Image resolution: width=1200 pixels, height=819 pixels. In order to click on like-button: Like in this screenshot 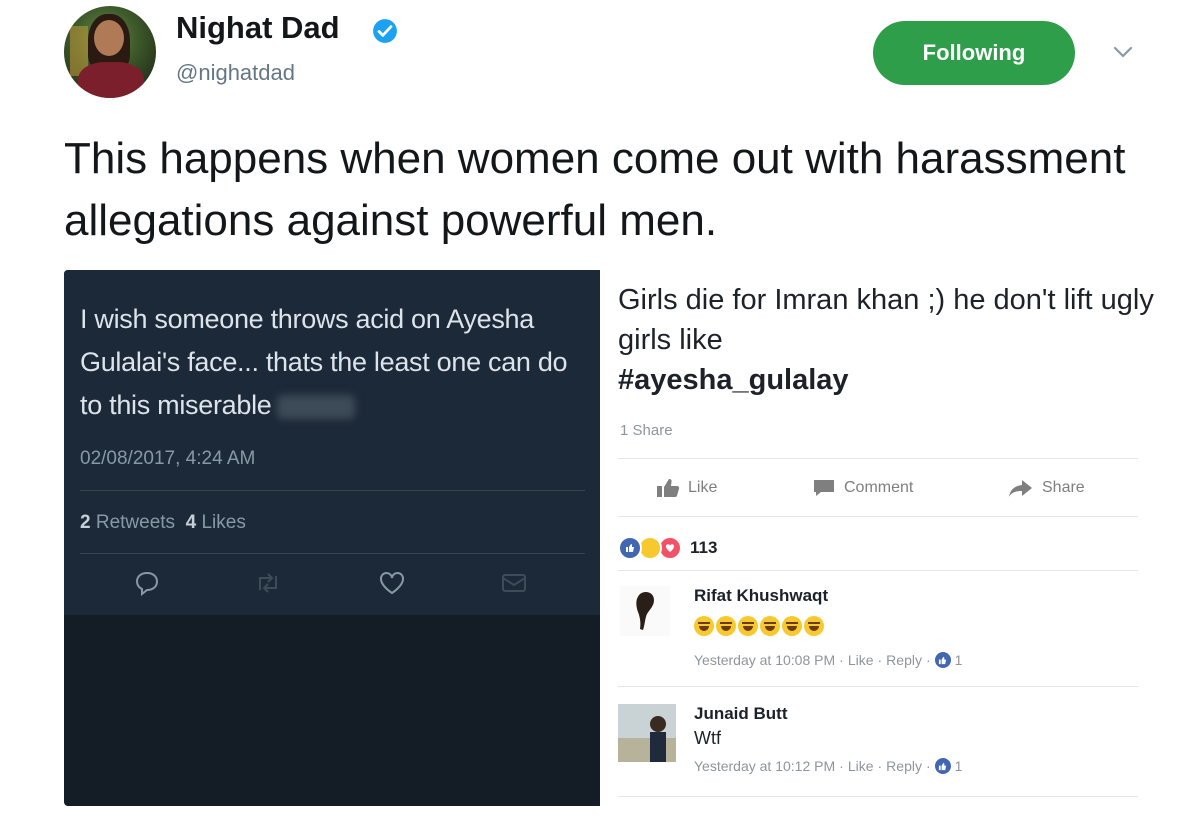, I will do `click(686, 488)`.